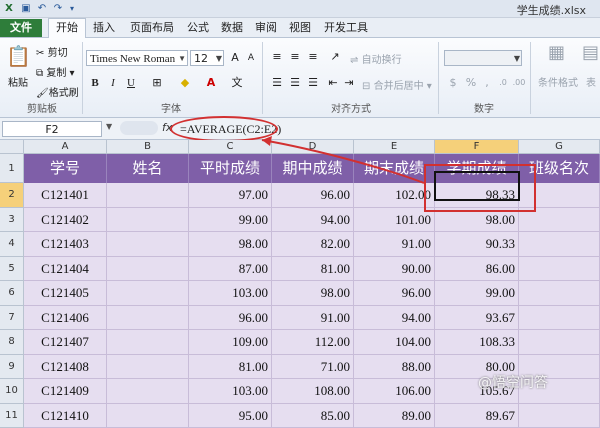 Image resolution: width=600 pixels, height=428 pixels. I want to click on watermark: @悟空问答, so click(513, 382).